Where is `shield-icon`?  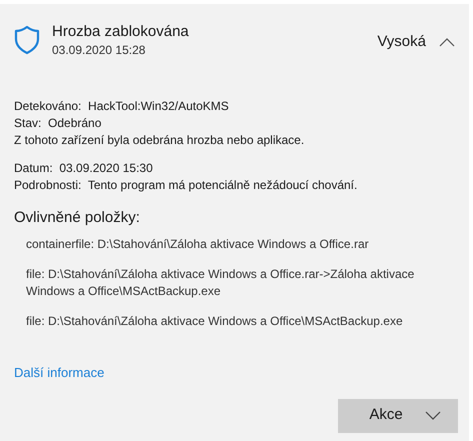 shield-icon is located at coordinates (27, 40).